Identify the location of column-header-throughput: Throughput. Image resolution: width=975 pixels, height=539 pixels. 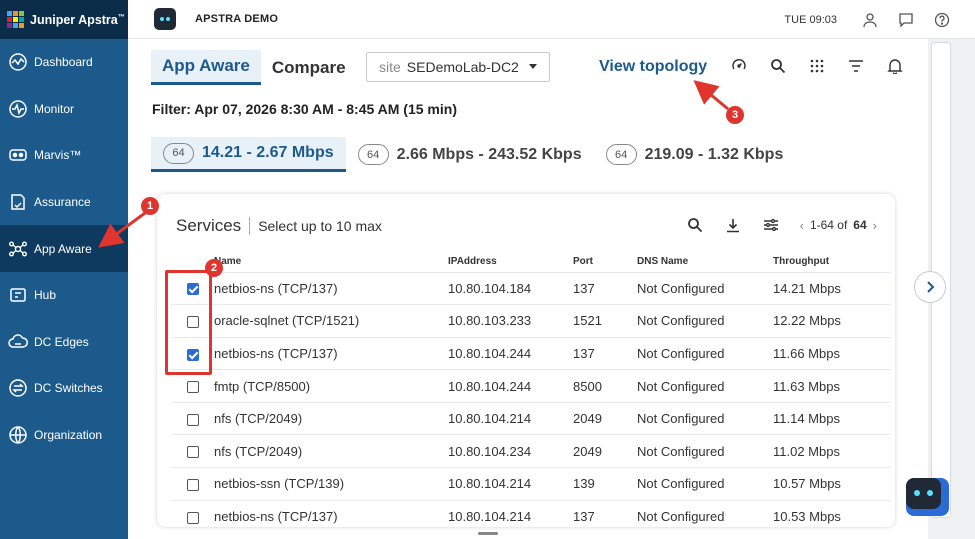
(832, 262).